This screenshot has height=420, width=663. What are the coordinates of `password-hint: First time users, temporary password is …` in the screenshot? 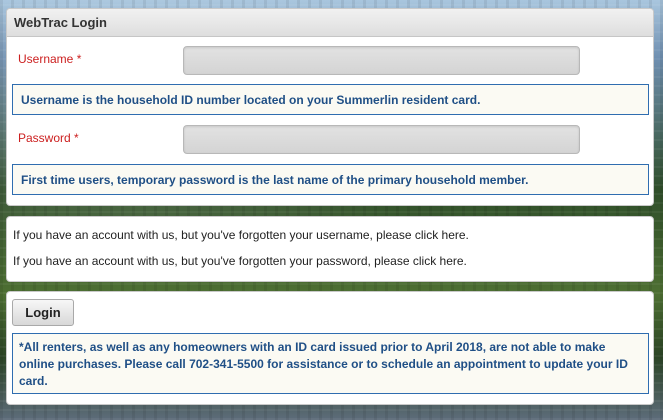 It's located at (330, 179).